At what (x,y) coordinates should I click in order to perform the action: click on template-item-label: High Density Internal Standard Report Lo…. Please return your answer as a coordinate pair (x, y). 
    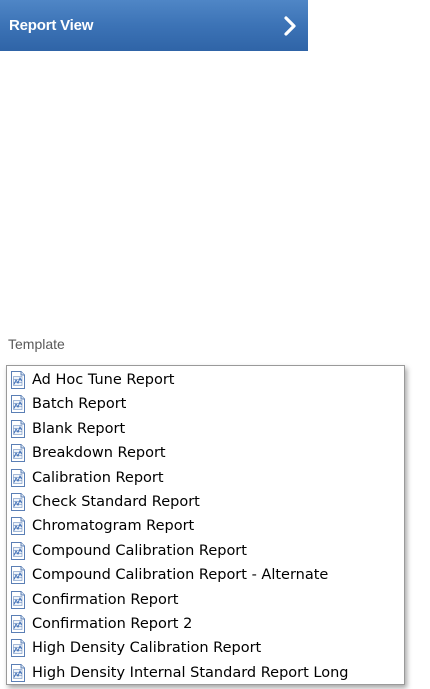
    Looking at the image, I should click on (190, 672).